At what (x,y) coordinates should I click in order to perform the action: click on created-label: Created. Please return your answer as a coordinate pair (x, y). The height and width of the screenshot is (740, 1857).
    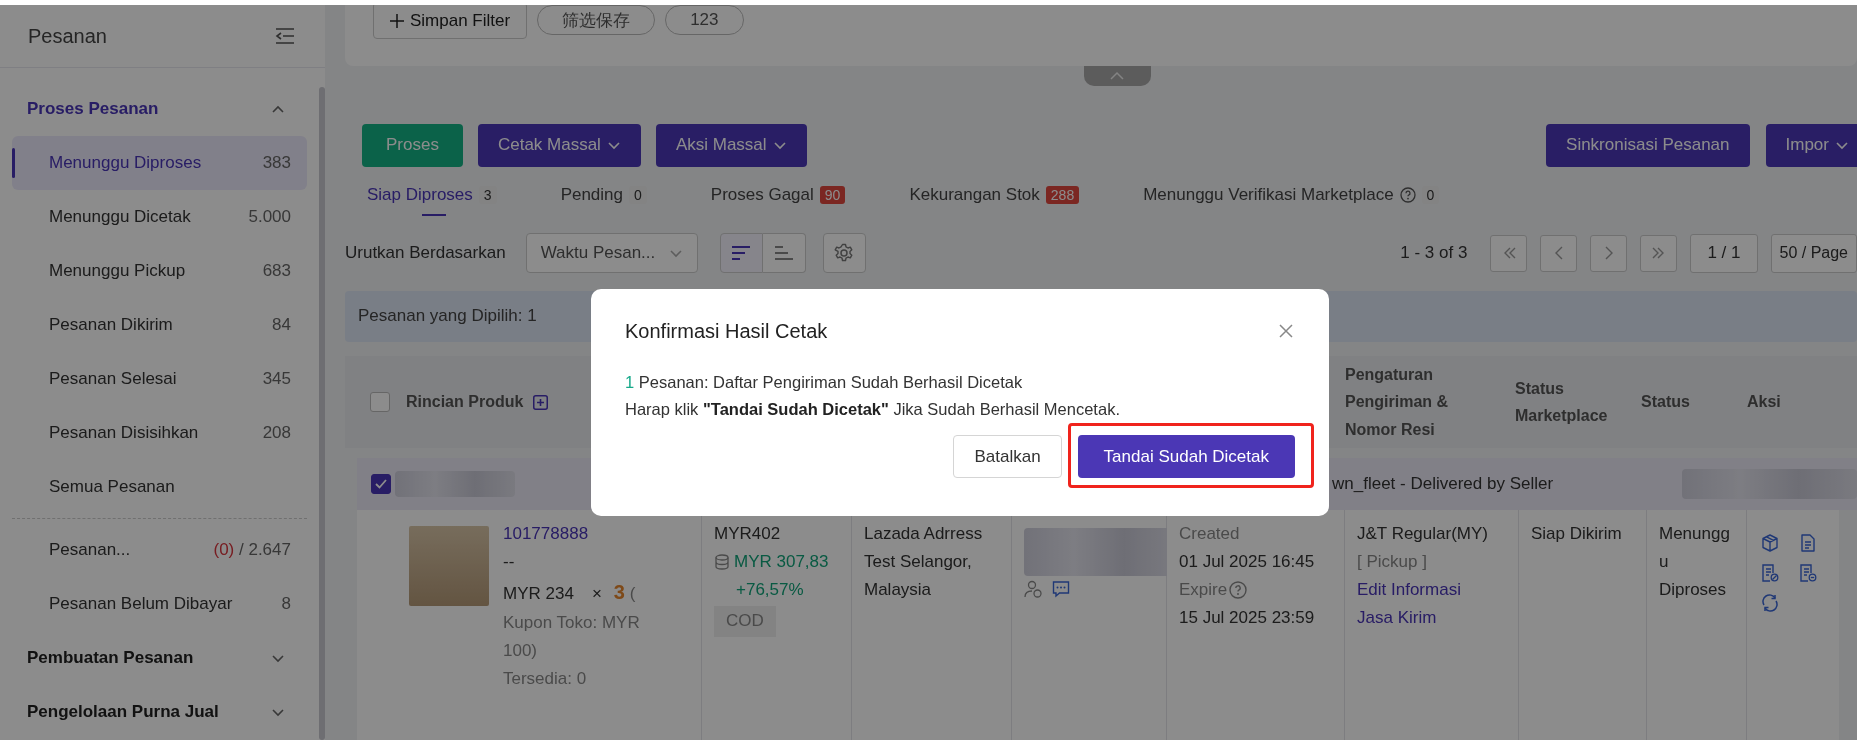
    Looking at the image, I should click on (1210, 534).